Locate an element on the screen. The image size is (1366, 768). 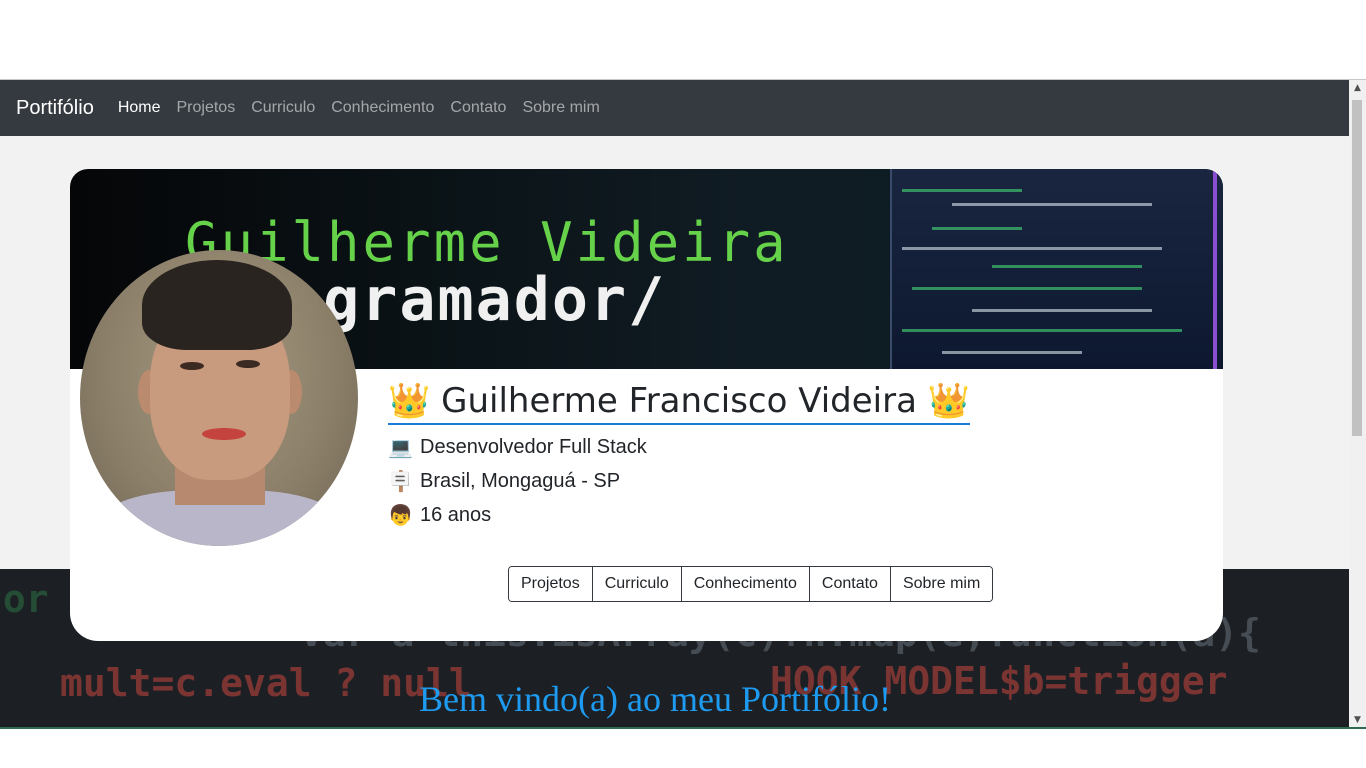
detail-location-text: Brasil, Mongaguá - SP is located at coordinates (520, 480).